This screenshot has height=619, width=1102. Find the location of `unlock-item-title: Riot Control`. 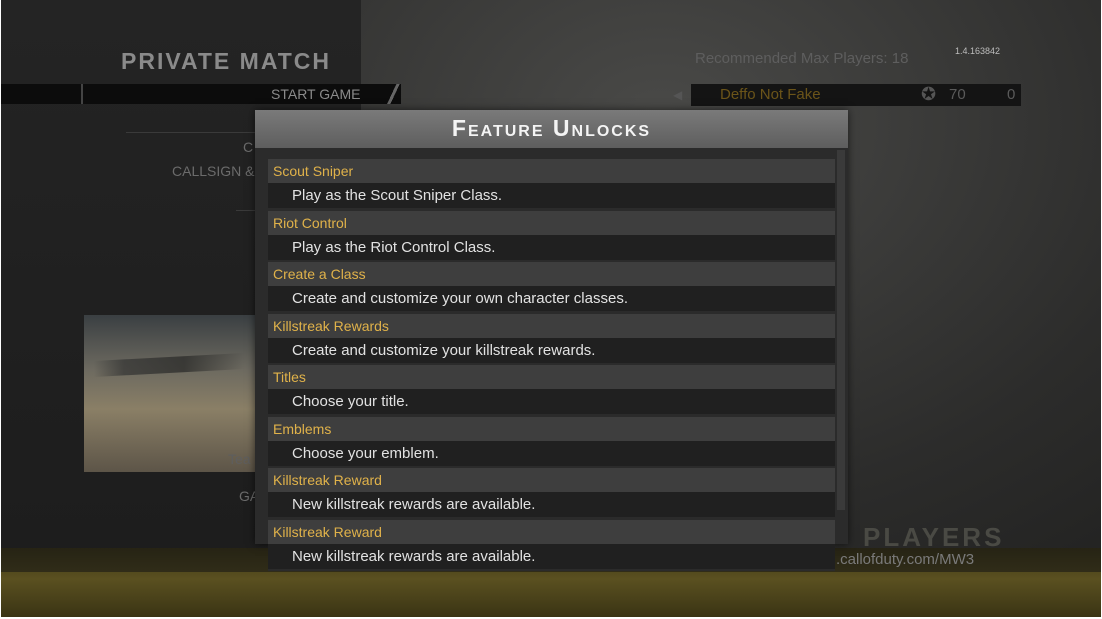

unlock-item-title: Riot Control is located at coordinates (551, 222).